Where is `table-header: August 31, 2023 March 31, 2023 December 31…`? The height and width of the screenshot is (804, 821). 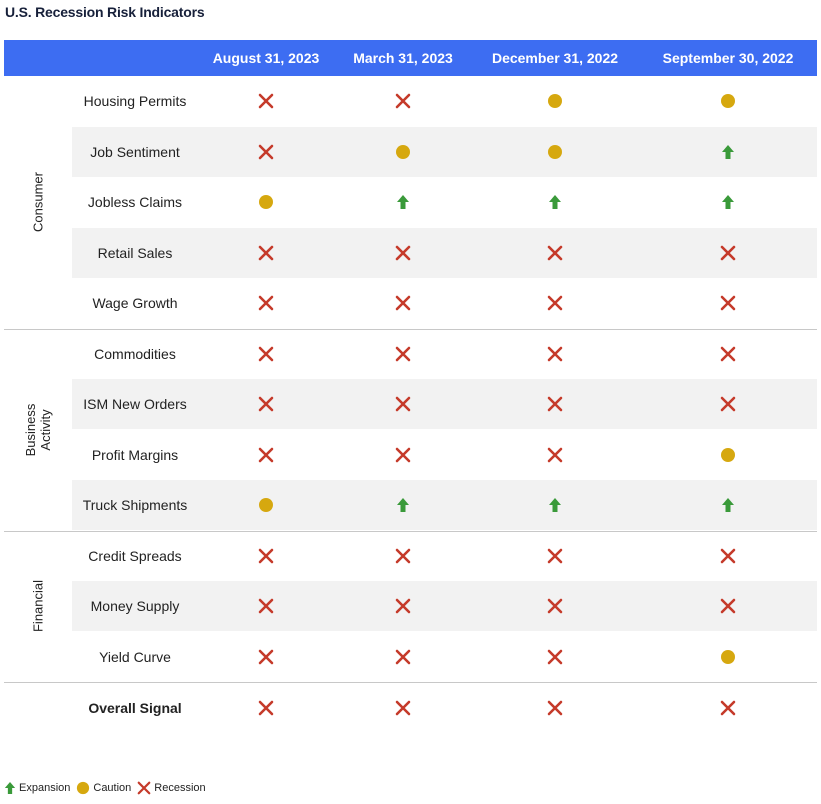 table-header: August 31, 2023 March 31, 2023 December 31… is located at coordinates (410, 58).